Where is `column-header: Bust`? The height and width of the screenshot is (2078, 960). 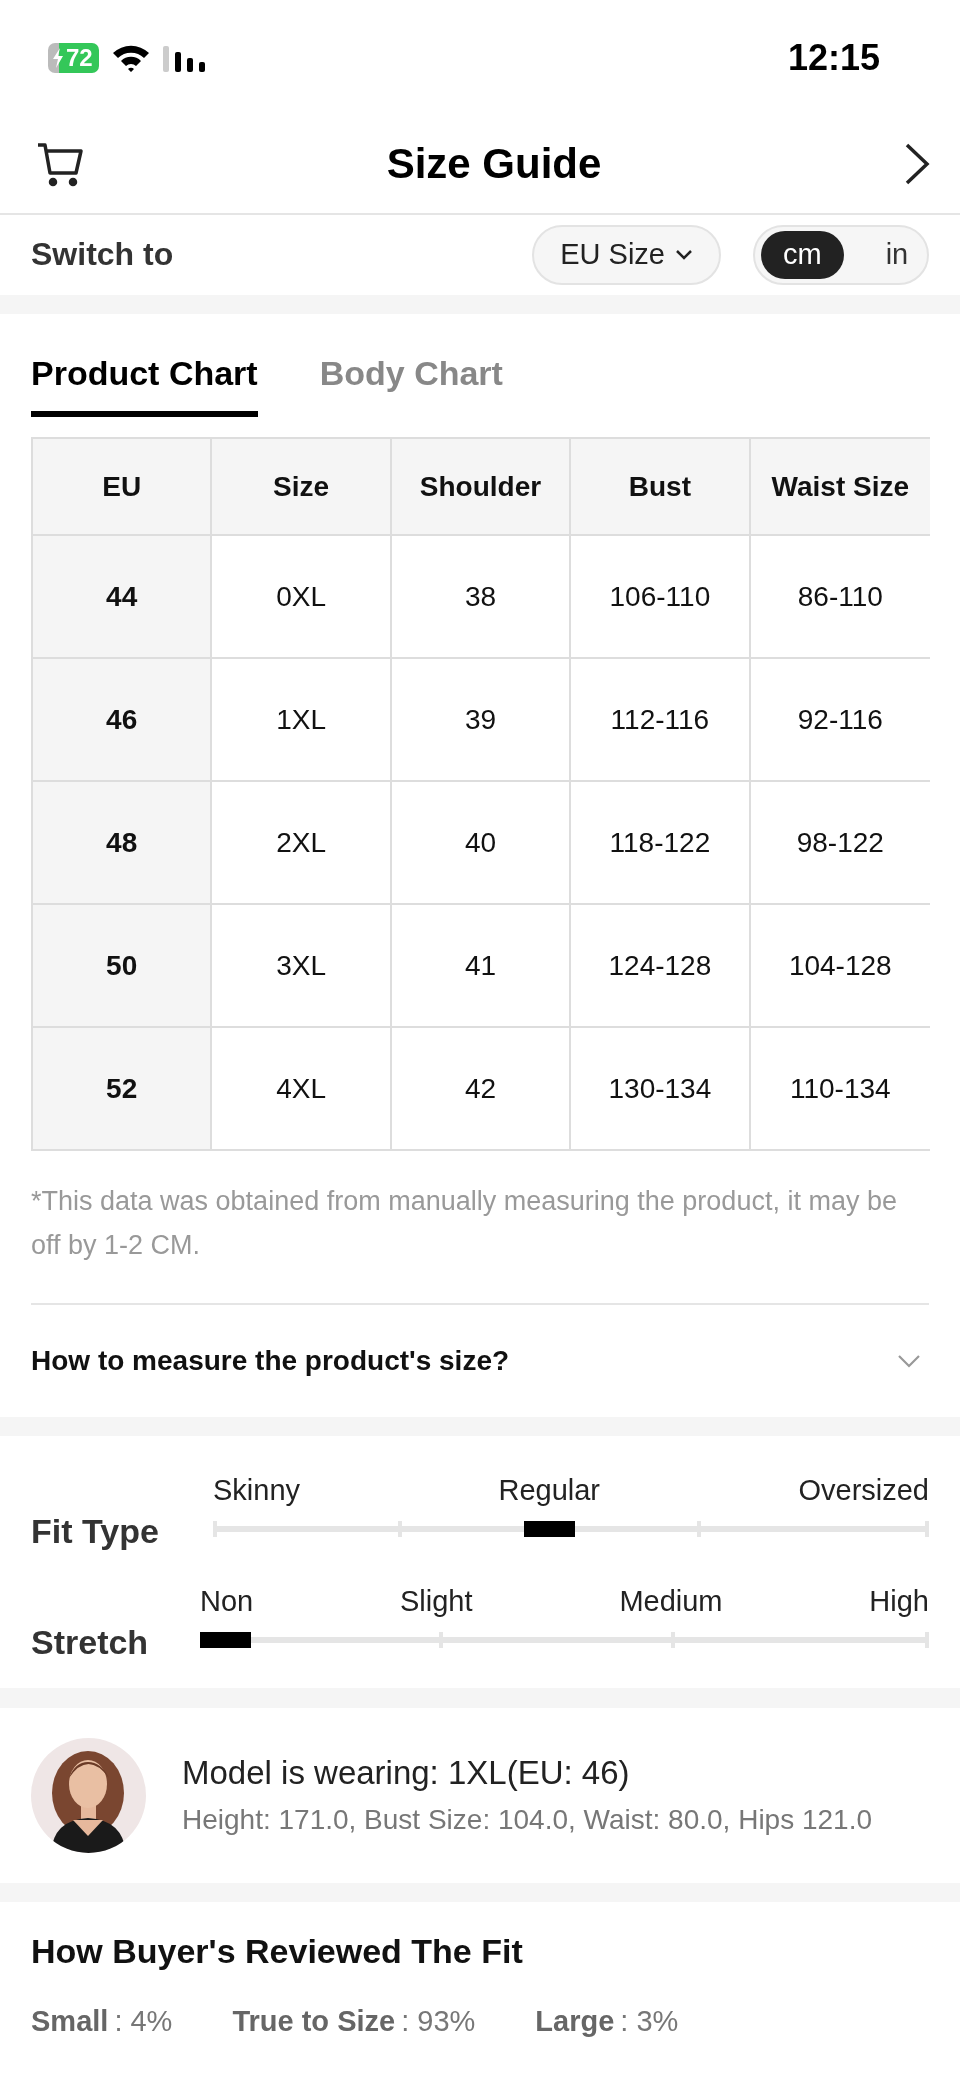
column-header: Bust is located at coordinates (661, 488).